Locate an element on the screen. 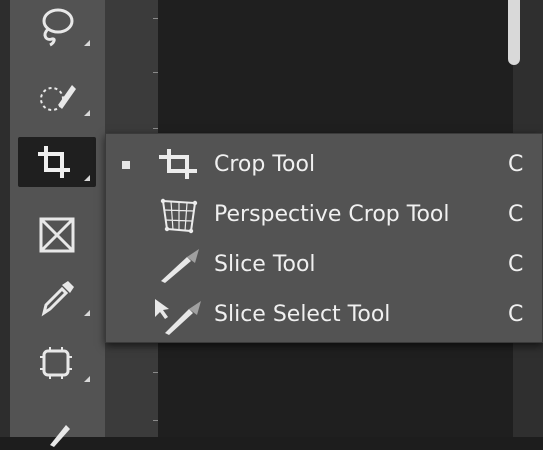 The image size is (543, 450). spot-healing-icon is located at coordinates (56, 363).